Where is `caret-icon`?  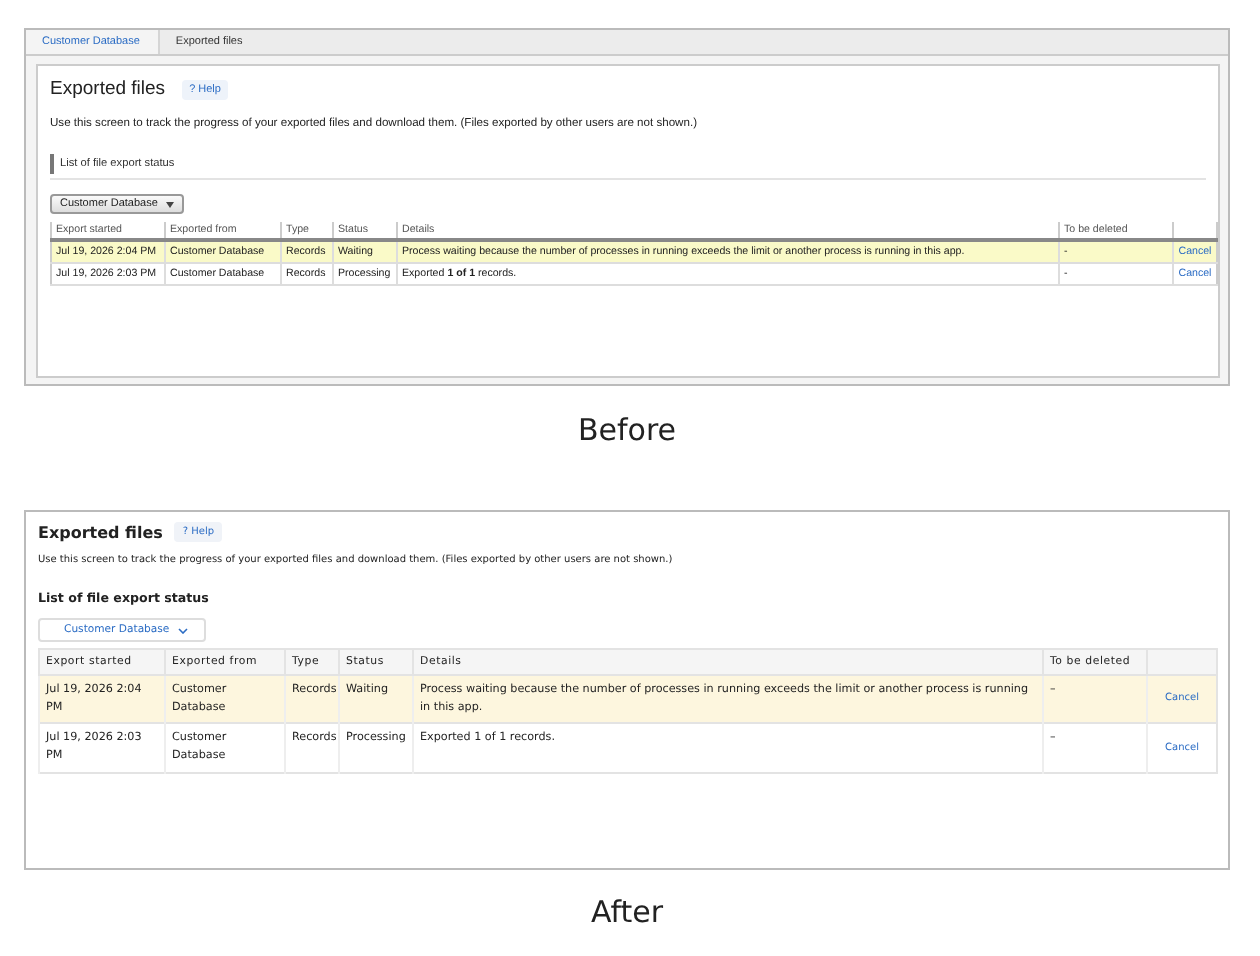 caret-icon is located at coordinates (169, 204).